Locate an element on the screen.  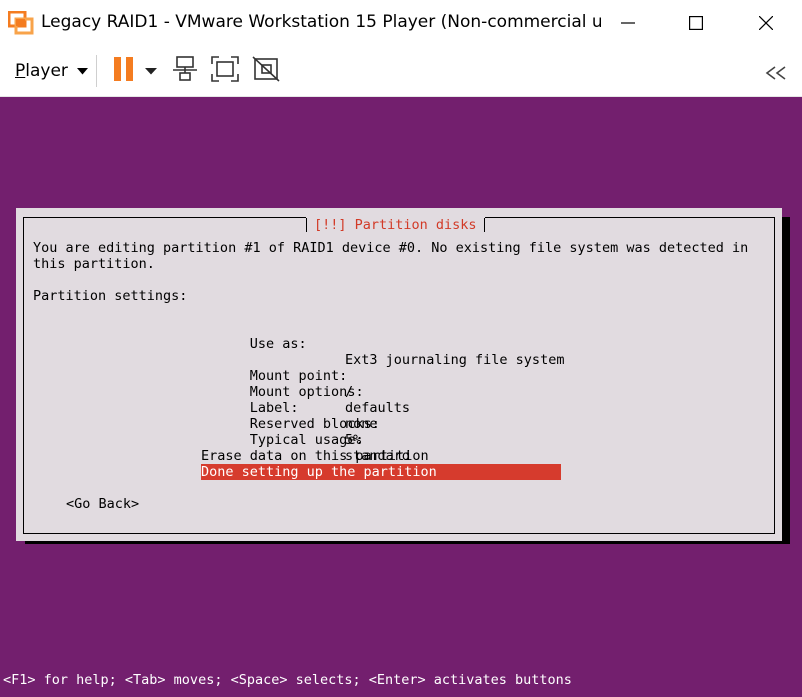
collapse-toolbar-button is located at coordinates (776, 75).